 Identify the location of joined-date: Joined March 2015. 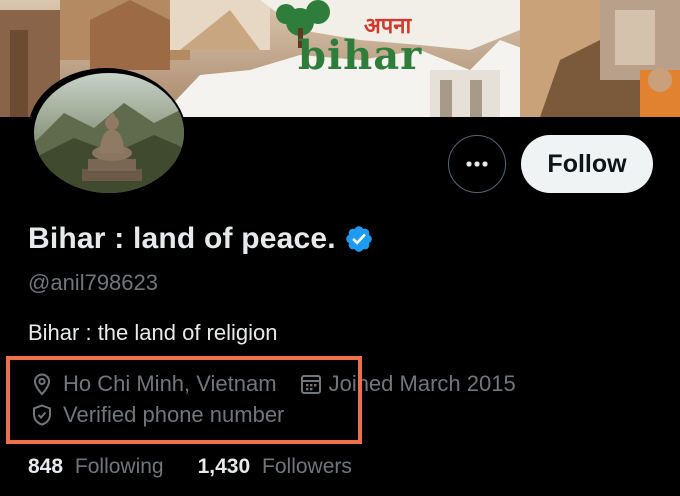
(407, 384).